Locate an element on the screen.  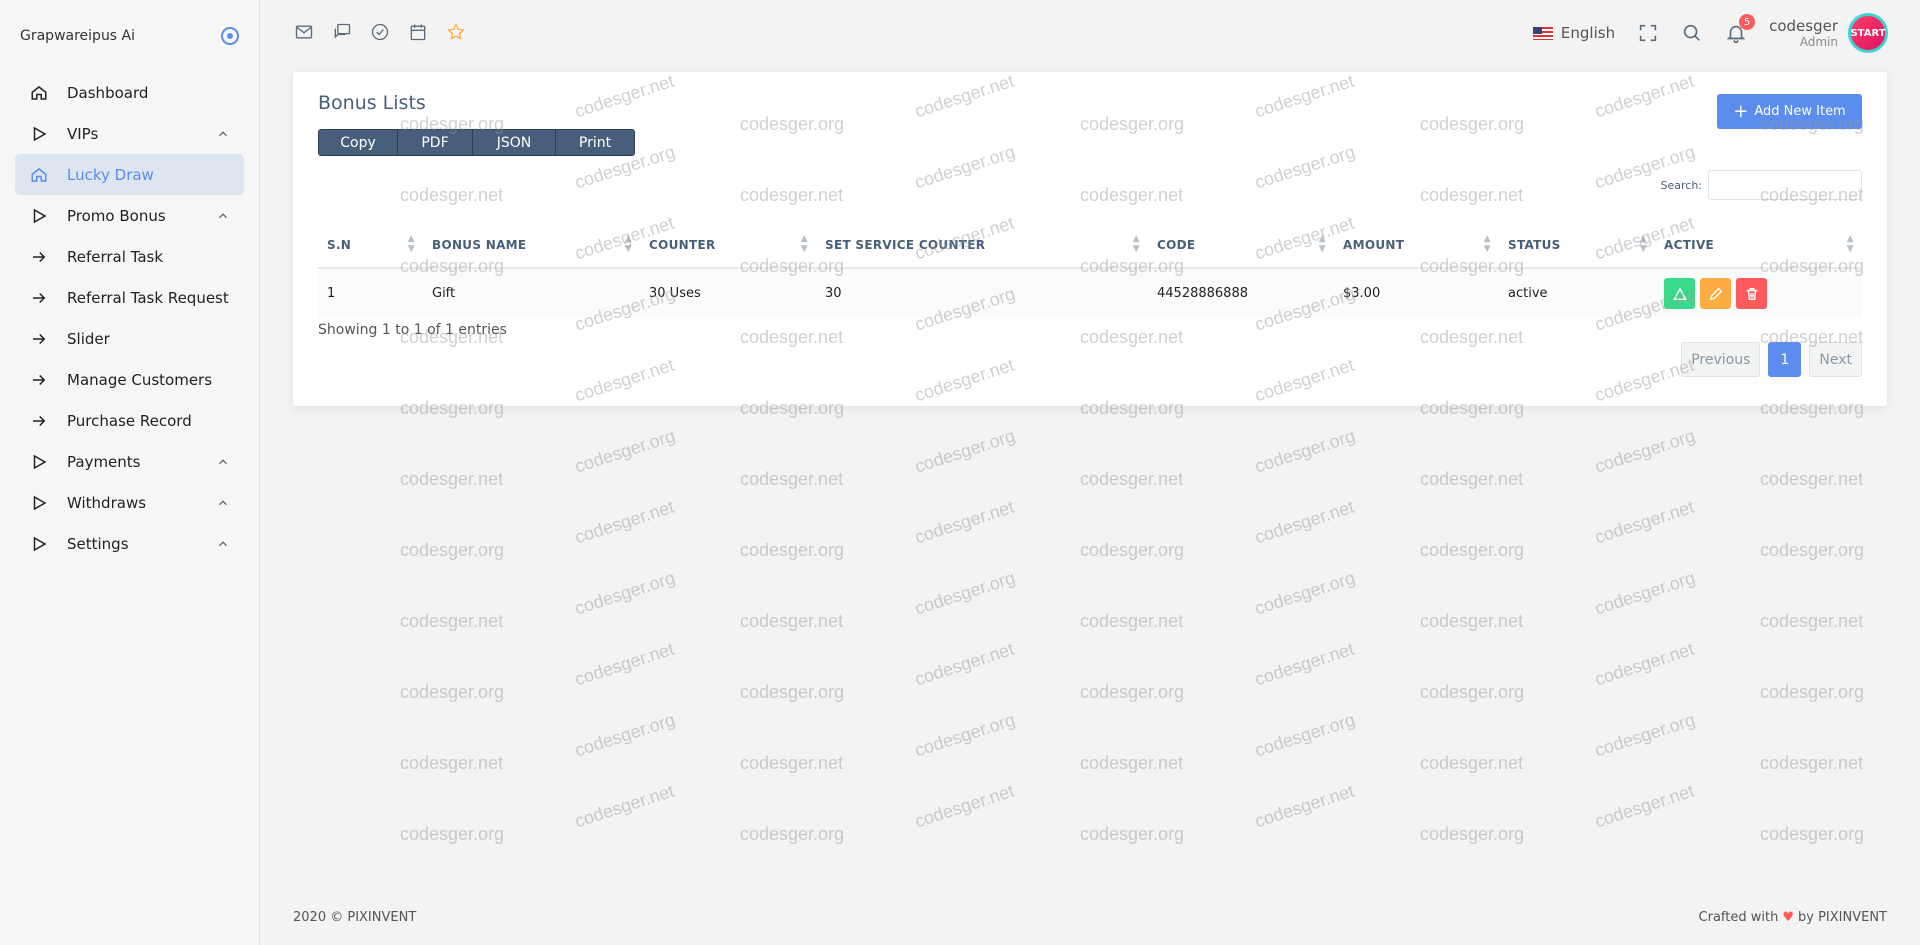
home-icon is located at coordinates (39, 175).